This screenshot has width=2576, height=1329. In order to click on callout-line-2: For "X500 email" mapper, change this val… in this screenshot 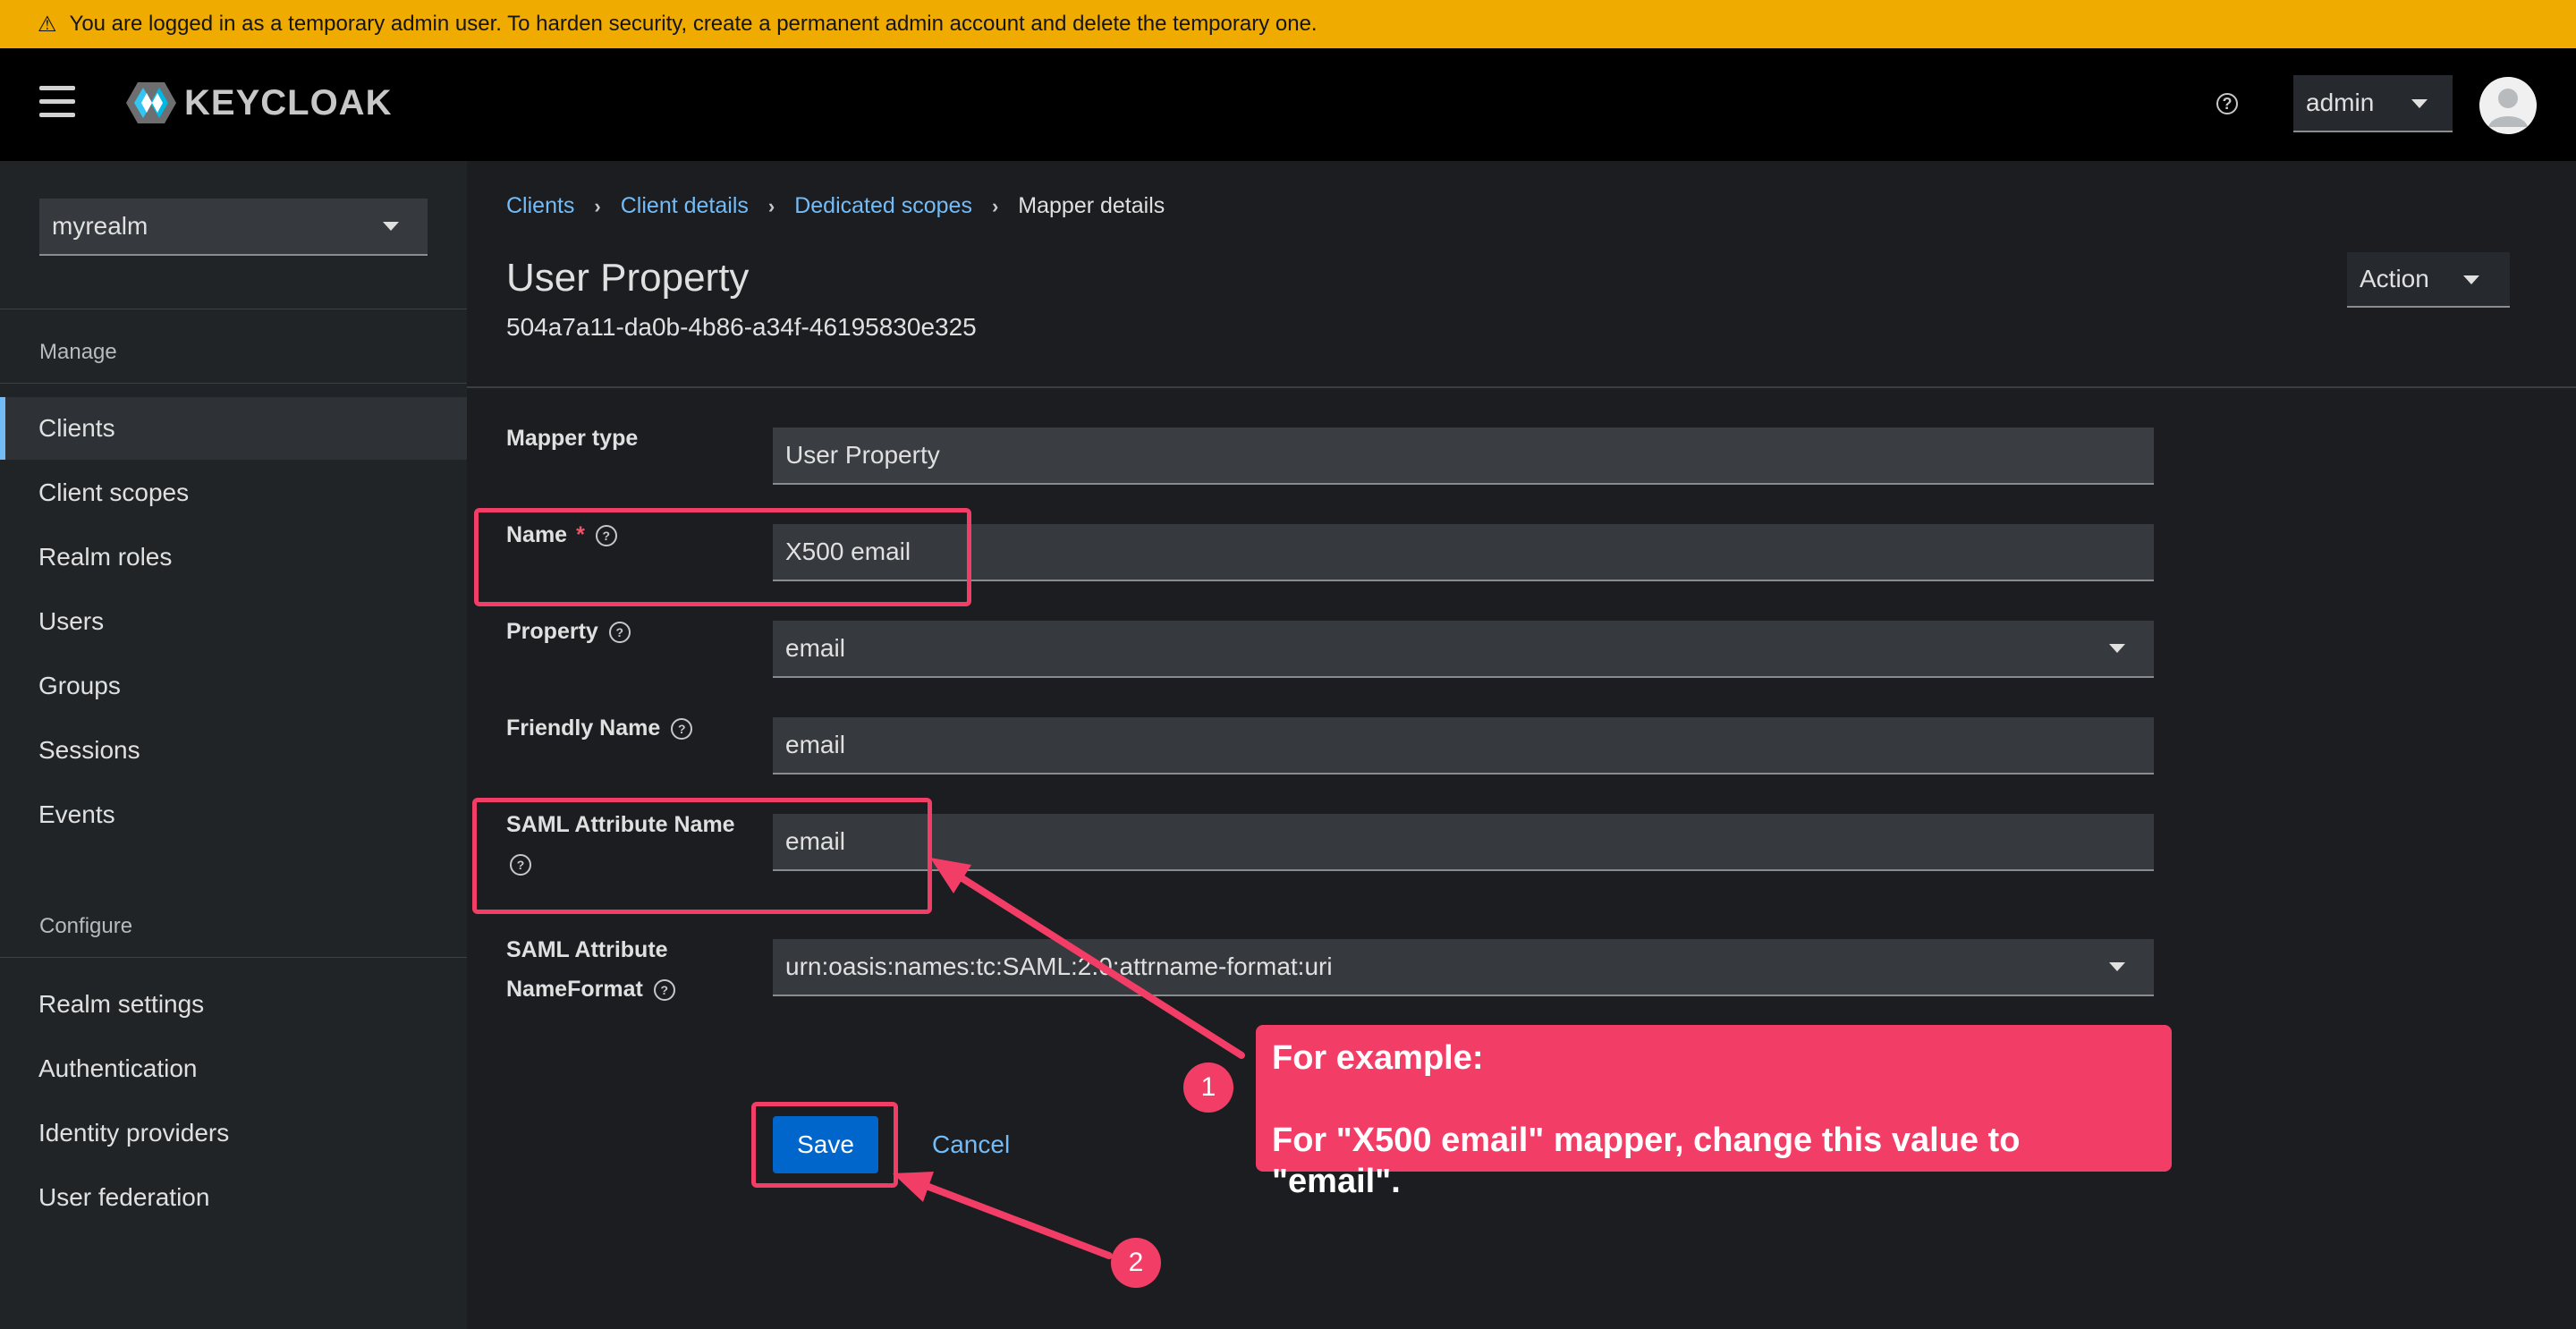, I will do `click(1646, 1161)`.